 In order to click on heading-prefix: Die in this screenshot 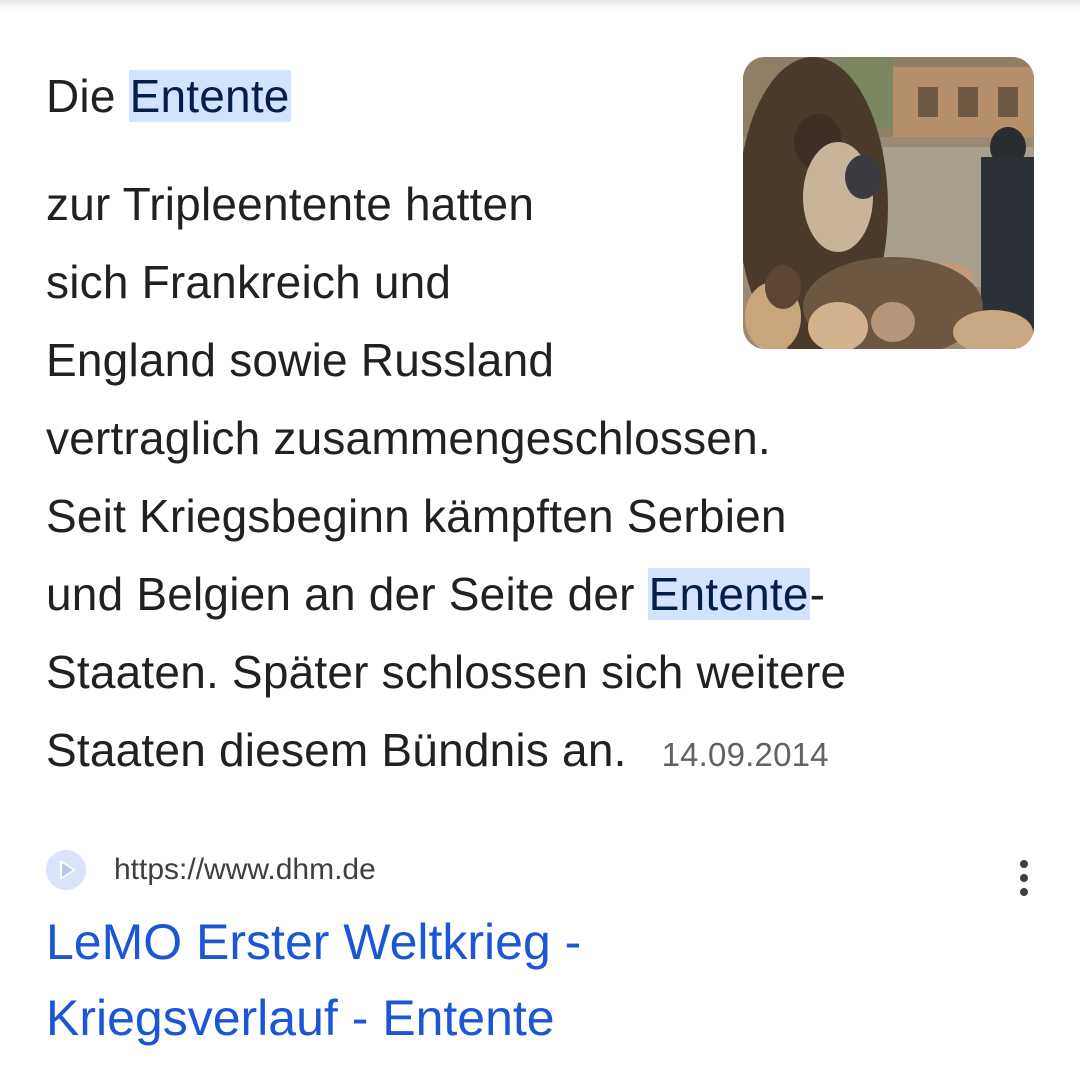, I will do `click(81, 96)`.